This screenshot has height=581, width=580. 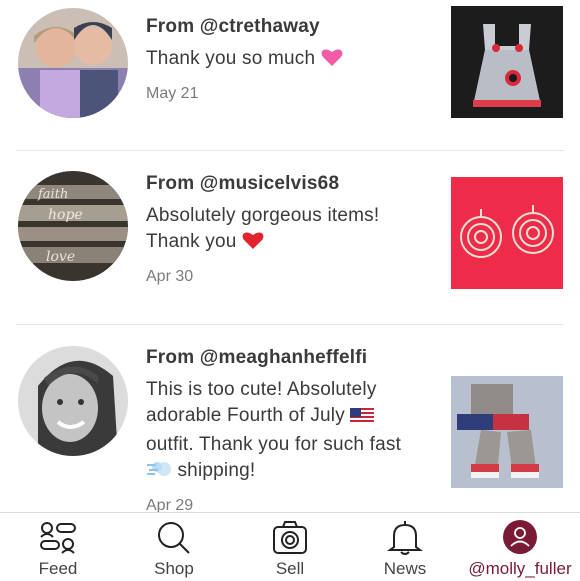 What do you see at coordinates (290, 568) in the screenshot?
I see `tab-label: Sell` at bounding box center [290, 568].